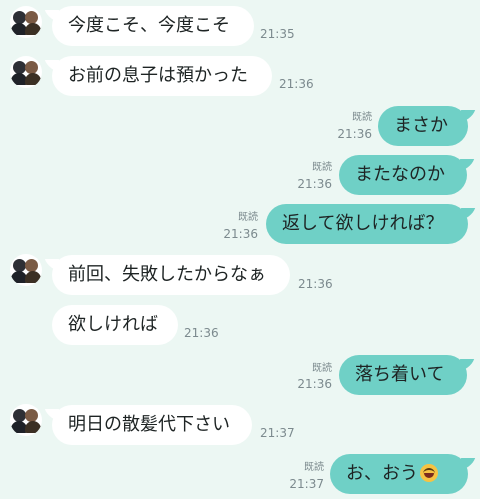 This screenshot has height=499, width=480. Describe the element at coordinates (115, 325) in the screenshot. I see `message-bubble-incoming: 欲しければ` at that location.